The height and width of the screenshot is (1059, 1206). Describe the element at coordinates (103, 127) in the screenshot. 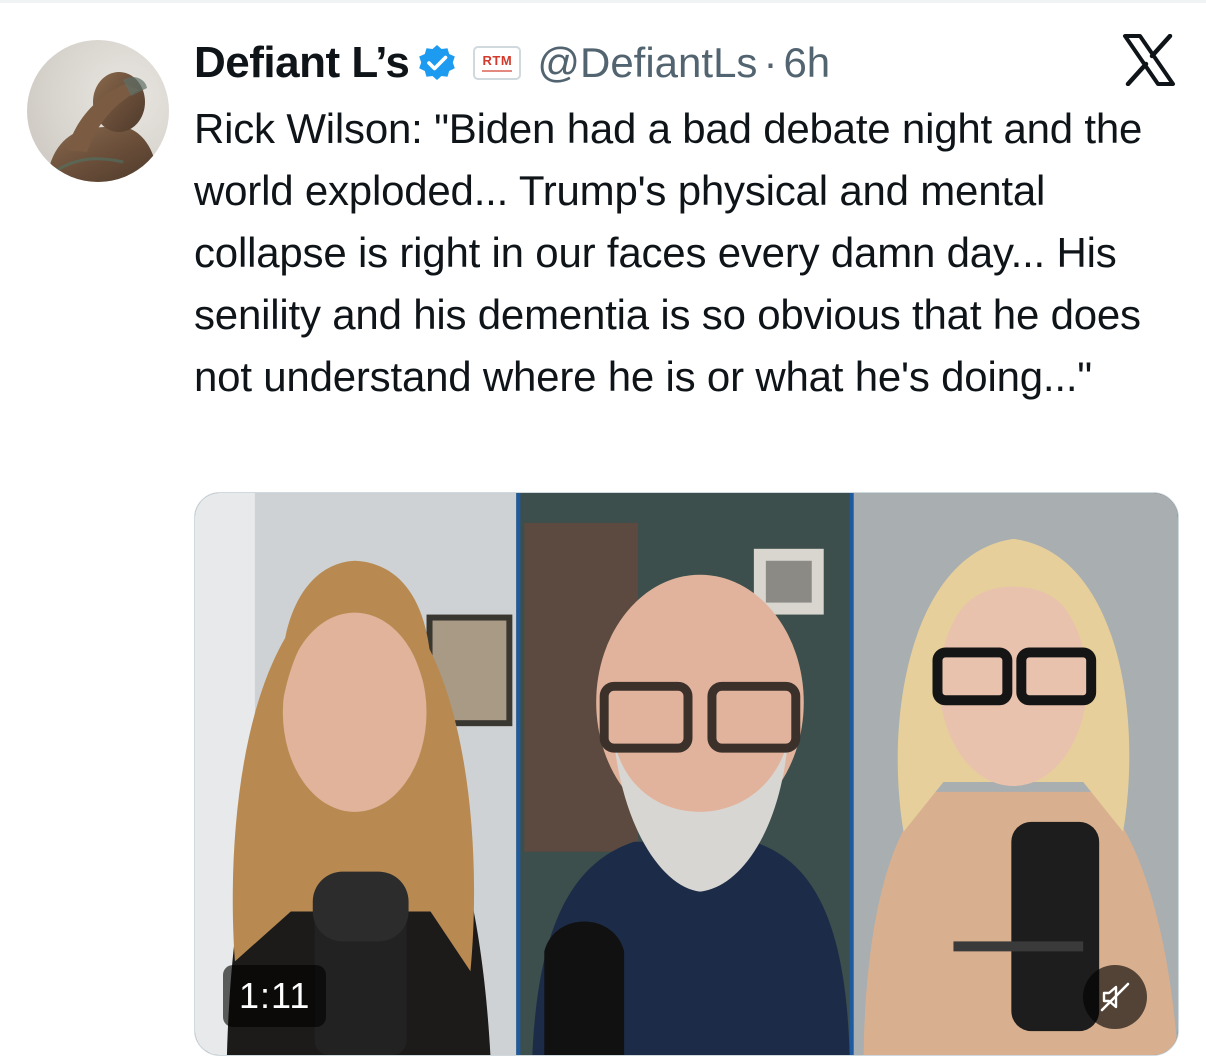

I see `avatar-statue-image` at that location.